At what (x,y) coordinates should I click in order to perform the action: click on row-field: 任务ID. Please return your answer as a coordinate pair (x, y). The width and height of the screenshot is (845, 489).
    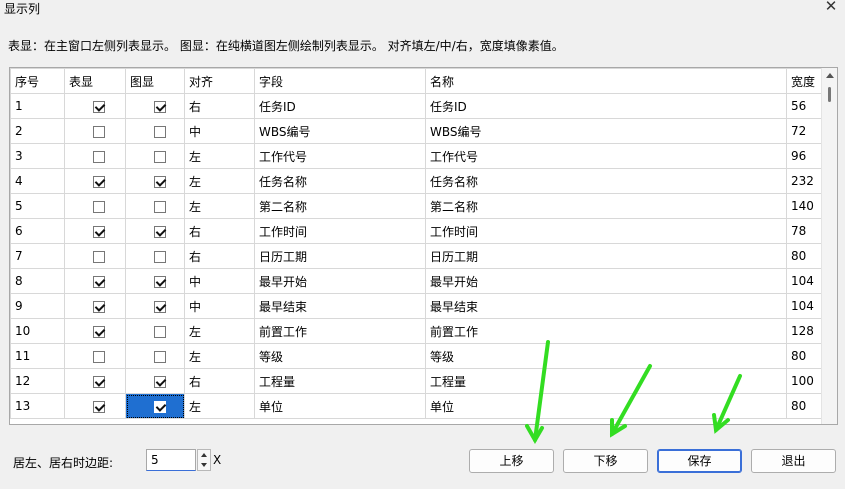
    Looking at the image, I should click on (340, 106).